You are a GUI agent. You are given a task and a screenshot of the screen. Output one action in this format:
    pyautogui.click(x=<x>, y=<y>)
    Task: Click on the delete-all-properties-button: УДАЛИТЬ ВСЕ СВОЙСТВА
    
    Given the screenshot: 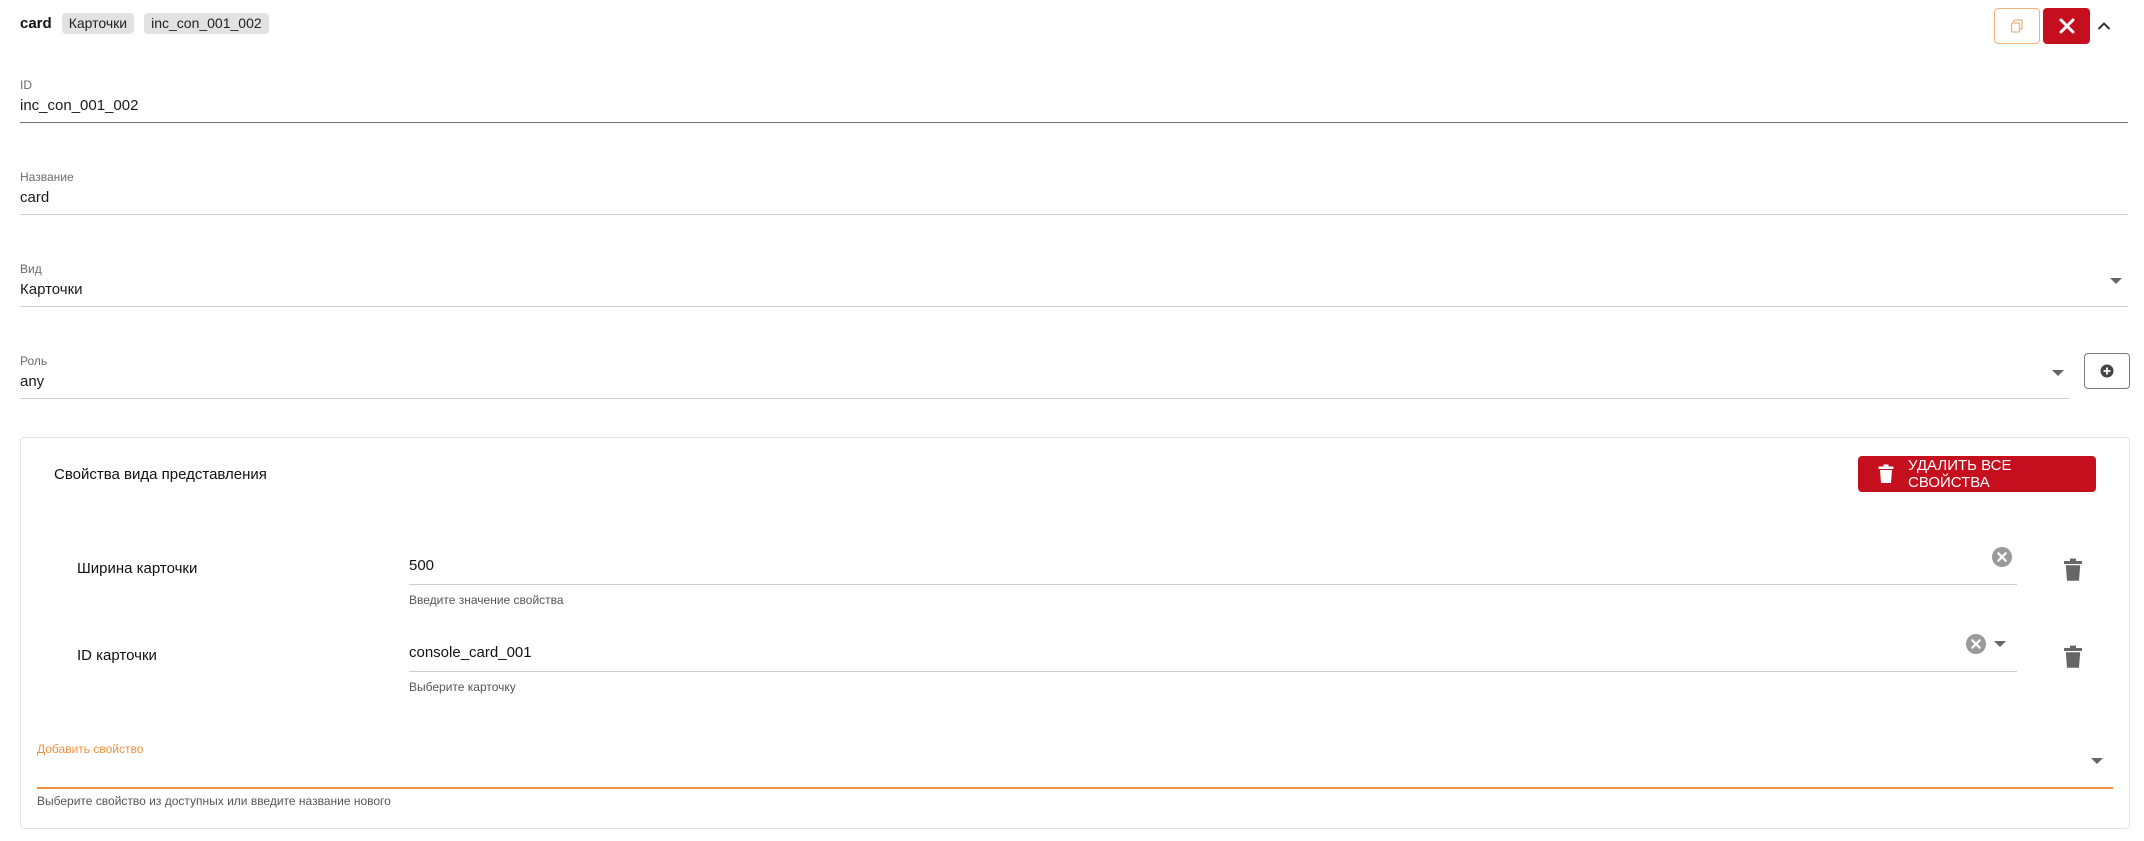 What is the action you would take?
    pyautogui.click(x=1977, y=474)
    